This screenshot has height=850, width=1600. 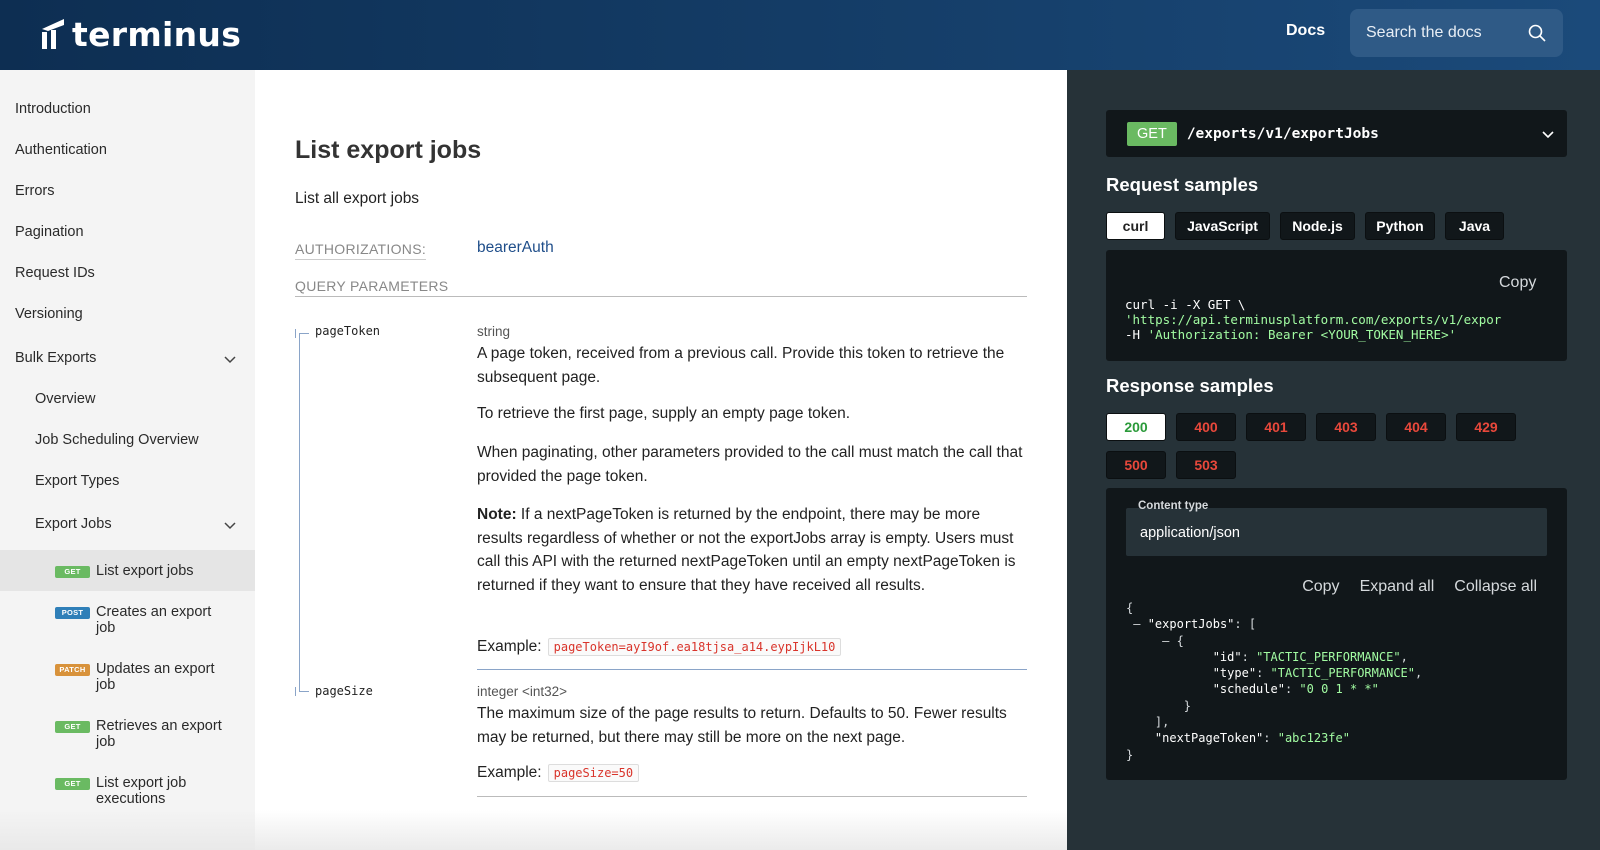 I want to click on sidebar-endpoint-retrieve-export-job: GET Retrieves an export job, so click(x=141, y=734).